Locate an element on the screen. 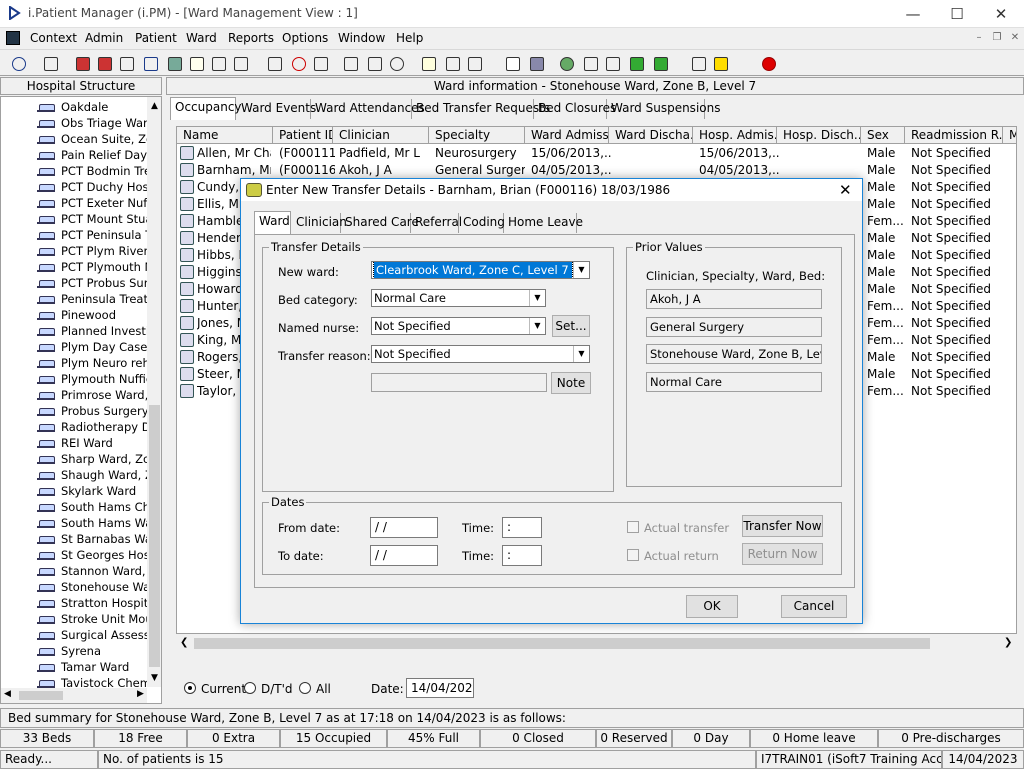 The image size is (1024, 769). schedule-icon is located at coordinates (374, 63).